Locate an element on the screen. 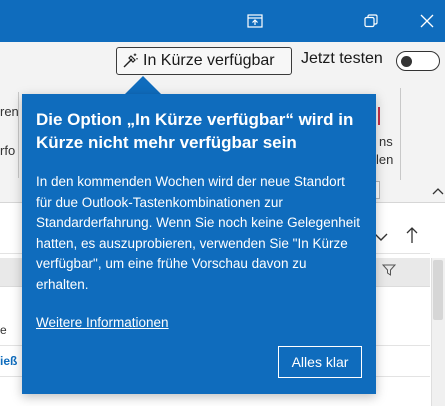  try-now-toggle is located at coordinates (418, 61).